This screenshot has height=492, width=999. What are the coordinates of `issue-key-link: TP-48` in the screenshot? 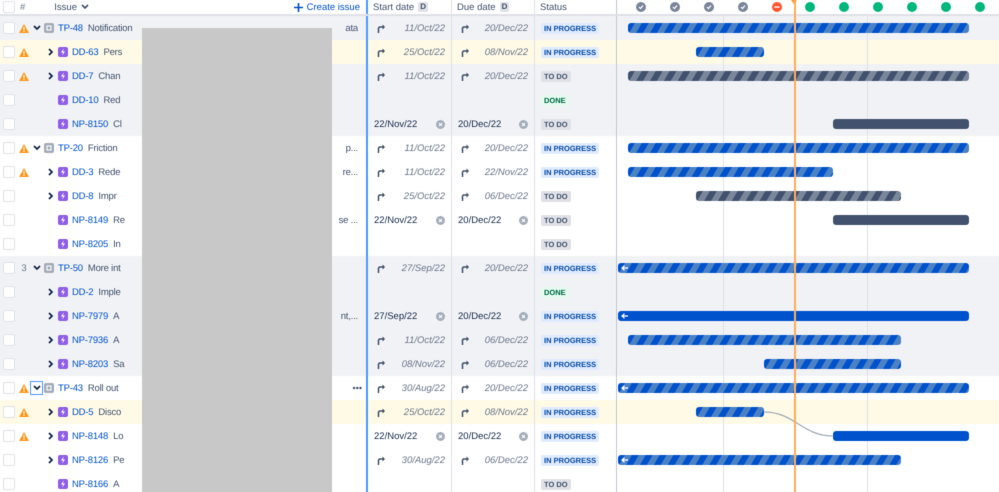 It's located at (70, 28).